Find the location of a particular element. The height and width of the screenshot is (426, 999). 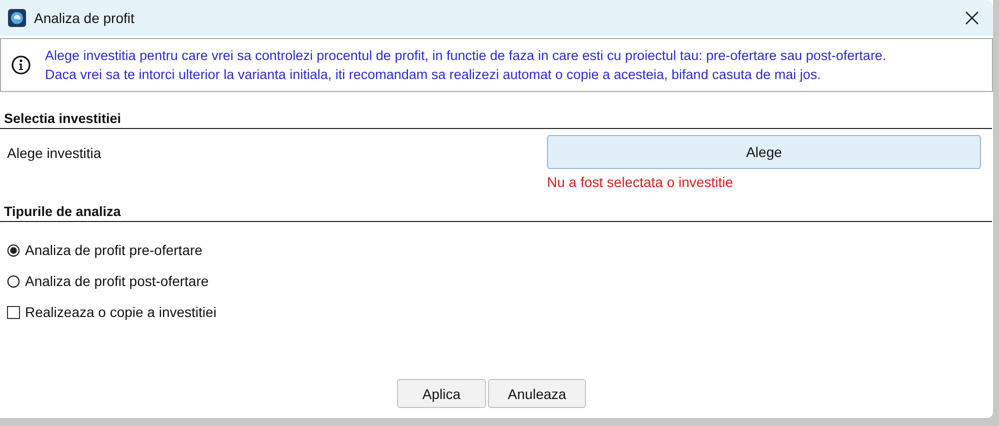

window-title: Analiza de profit is located at coordinates (85, 18).